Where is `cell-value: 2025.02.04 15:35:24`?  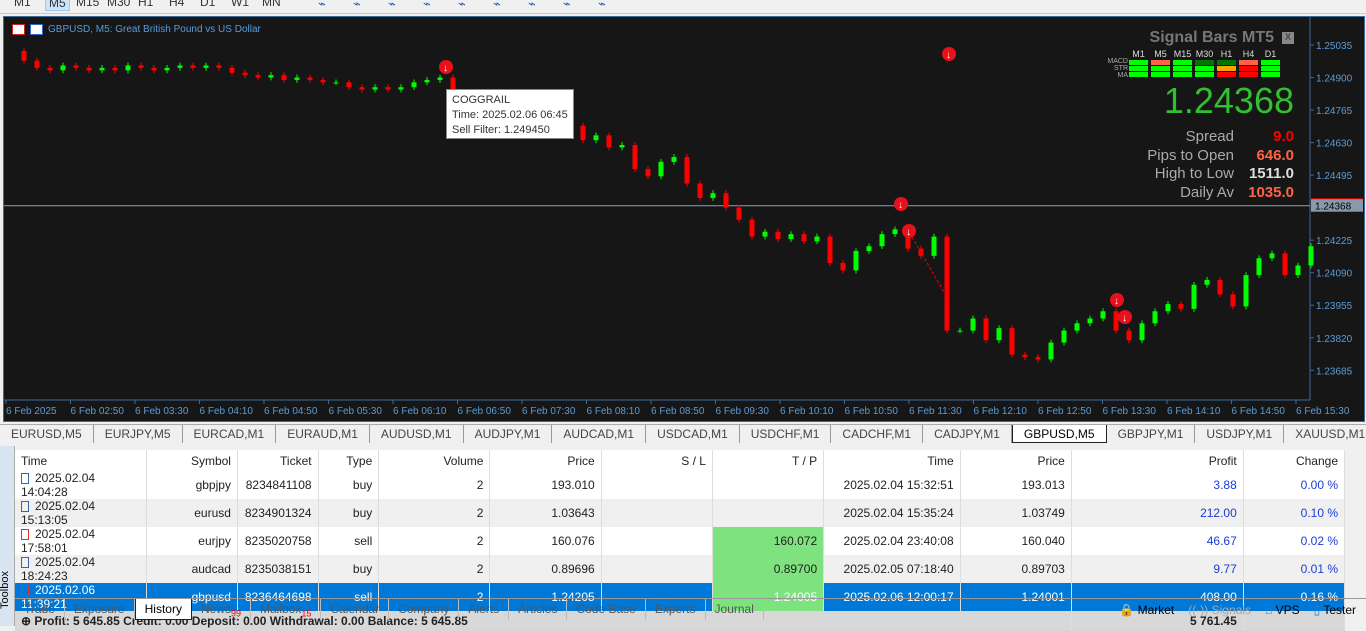
cell-value: 2025.02.04 15:35:24 is located at coordinates (898, 513).